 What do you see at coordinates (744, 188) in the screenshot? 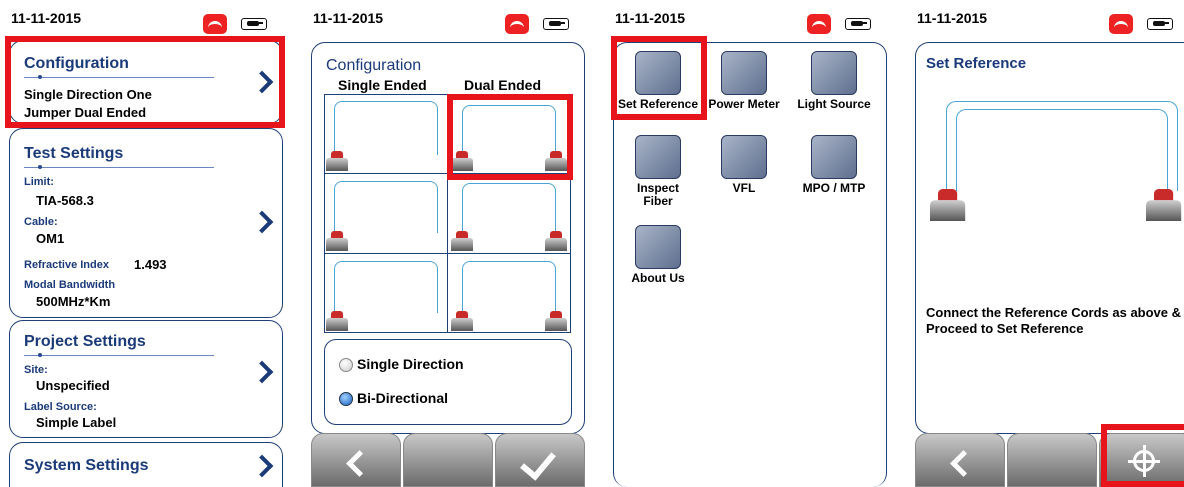
I see `app-label: VFL` at bounding box center [744, 188].